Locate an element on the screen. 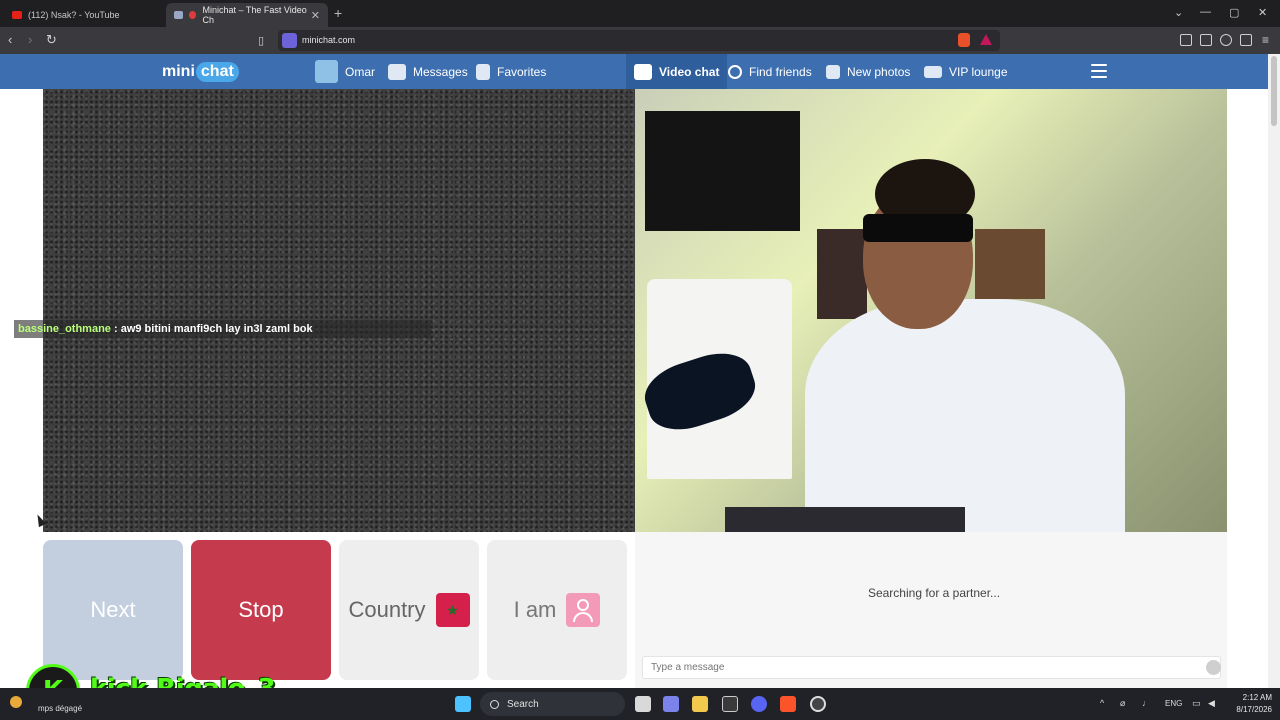 The image size is (1280, 720). url-field: minichat.com is located at coordinates (639, 40).